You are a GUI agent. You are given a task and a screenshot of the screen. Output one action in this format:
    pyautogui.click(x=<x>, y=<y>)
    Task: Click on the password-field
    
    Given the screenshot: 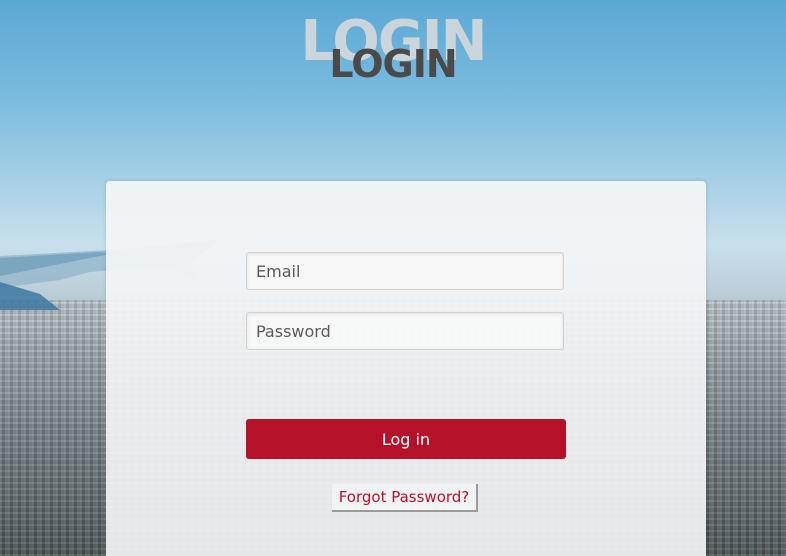 What is the action you would take?
    pyautogui.click(x=405, y=331)
    